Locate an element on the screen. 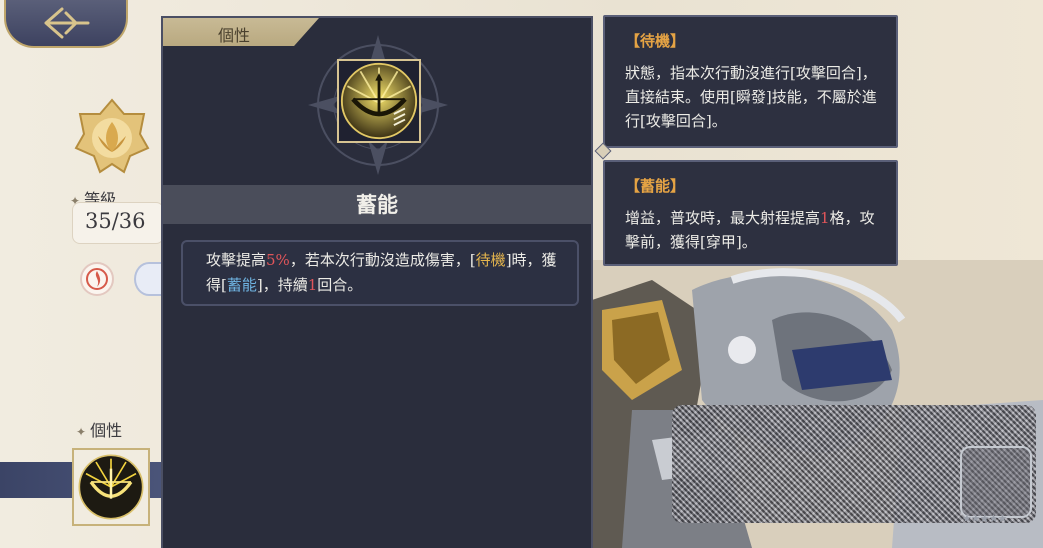 This screenshot has width=1043, height=548. back-arrow-icon is located at coordinates (67, 23).